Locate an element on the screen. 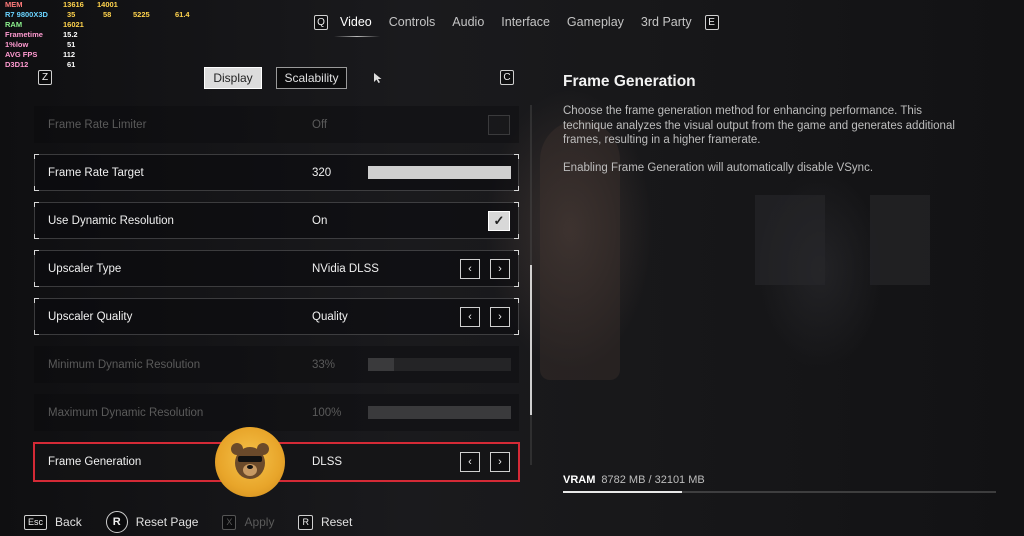  apply-hint: X Apply is located at coordinates (248, 522).